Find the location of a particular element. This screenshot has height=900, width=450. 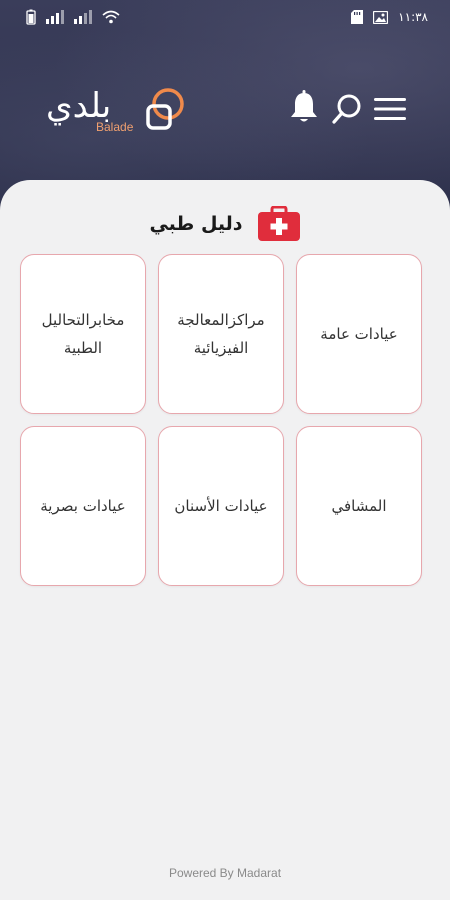

category-label: المشافي is located at coordinates (359, 506).